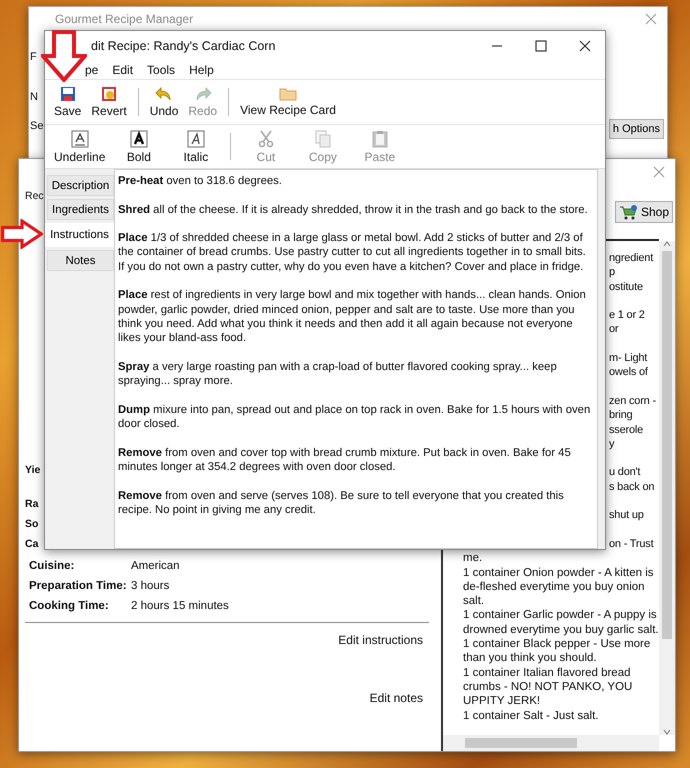 The image size is (690, 768). Describe the element at coordinates (561, 623) in the screenshot. I see `ingredient-text: 1 container Garlic powder - A puppy is drowned everytime you buy garlic salt.` at that location.